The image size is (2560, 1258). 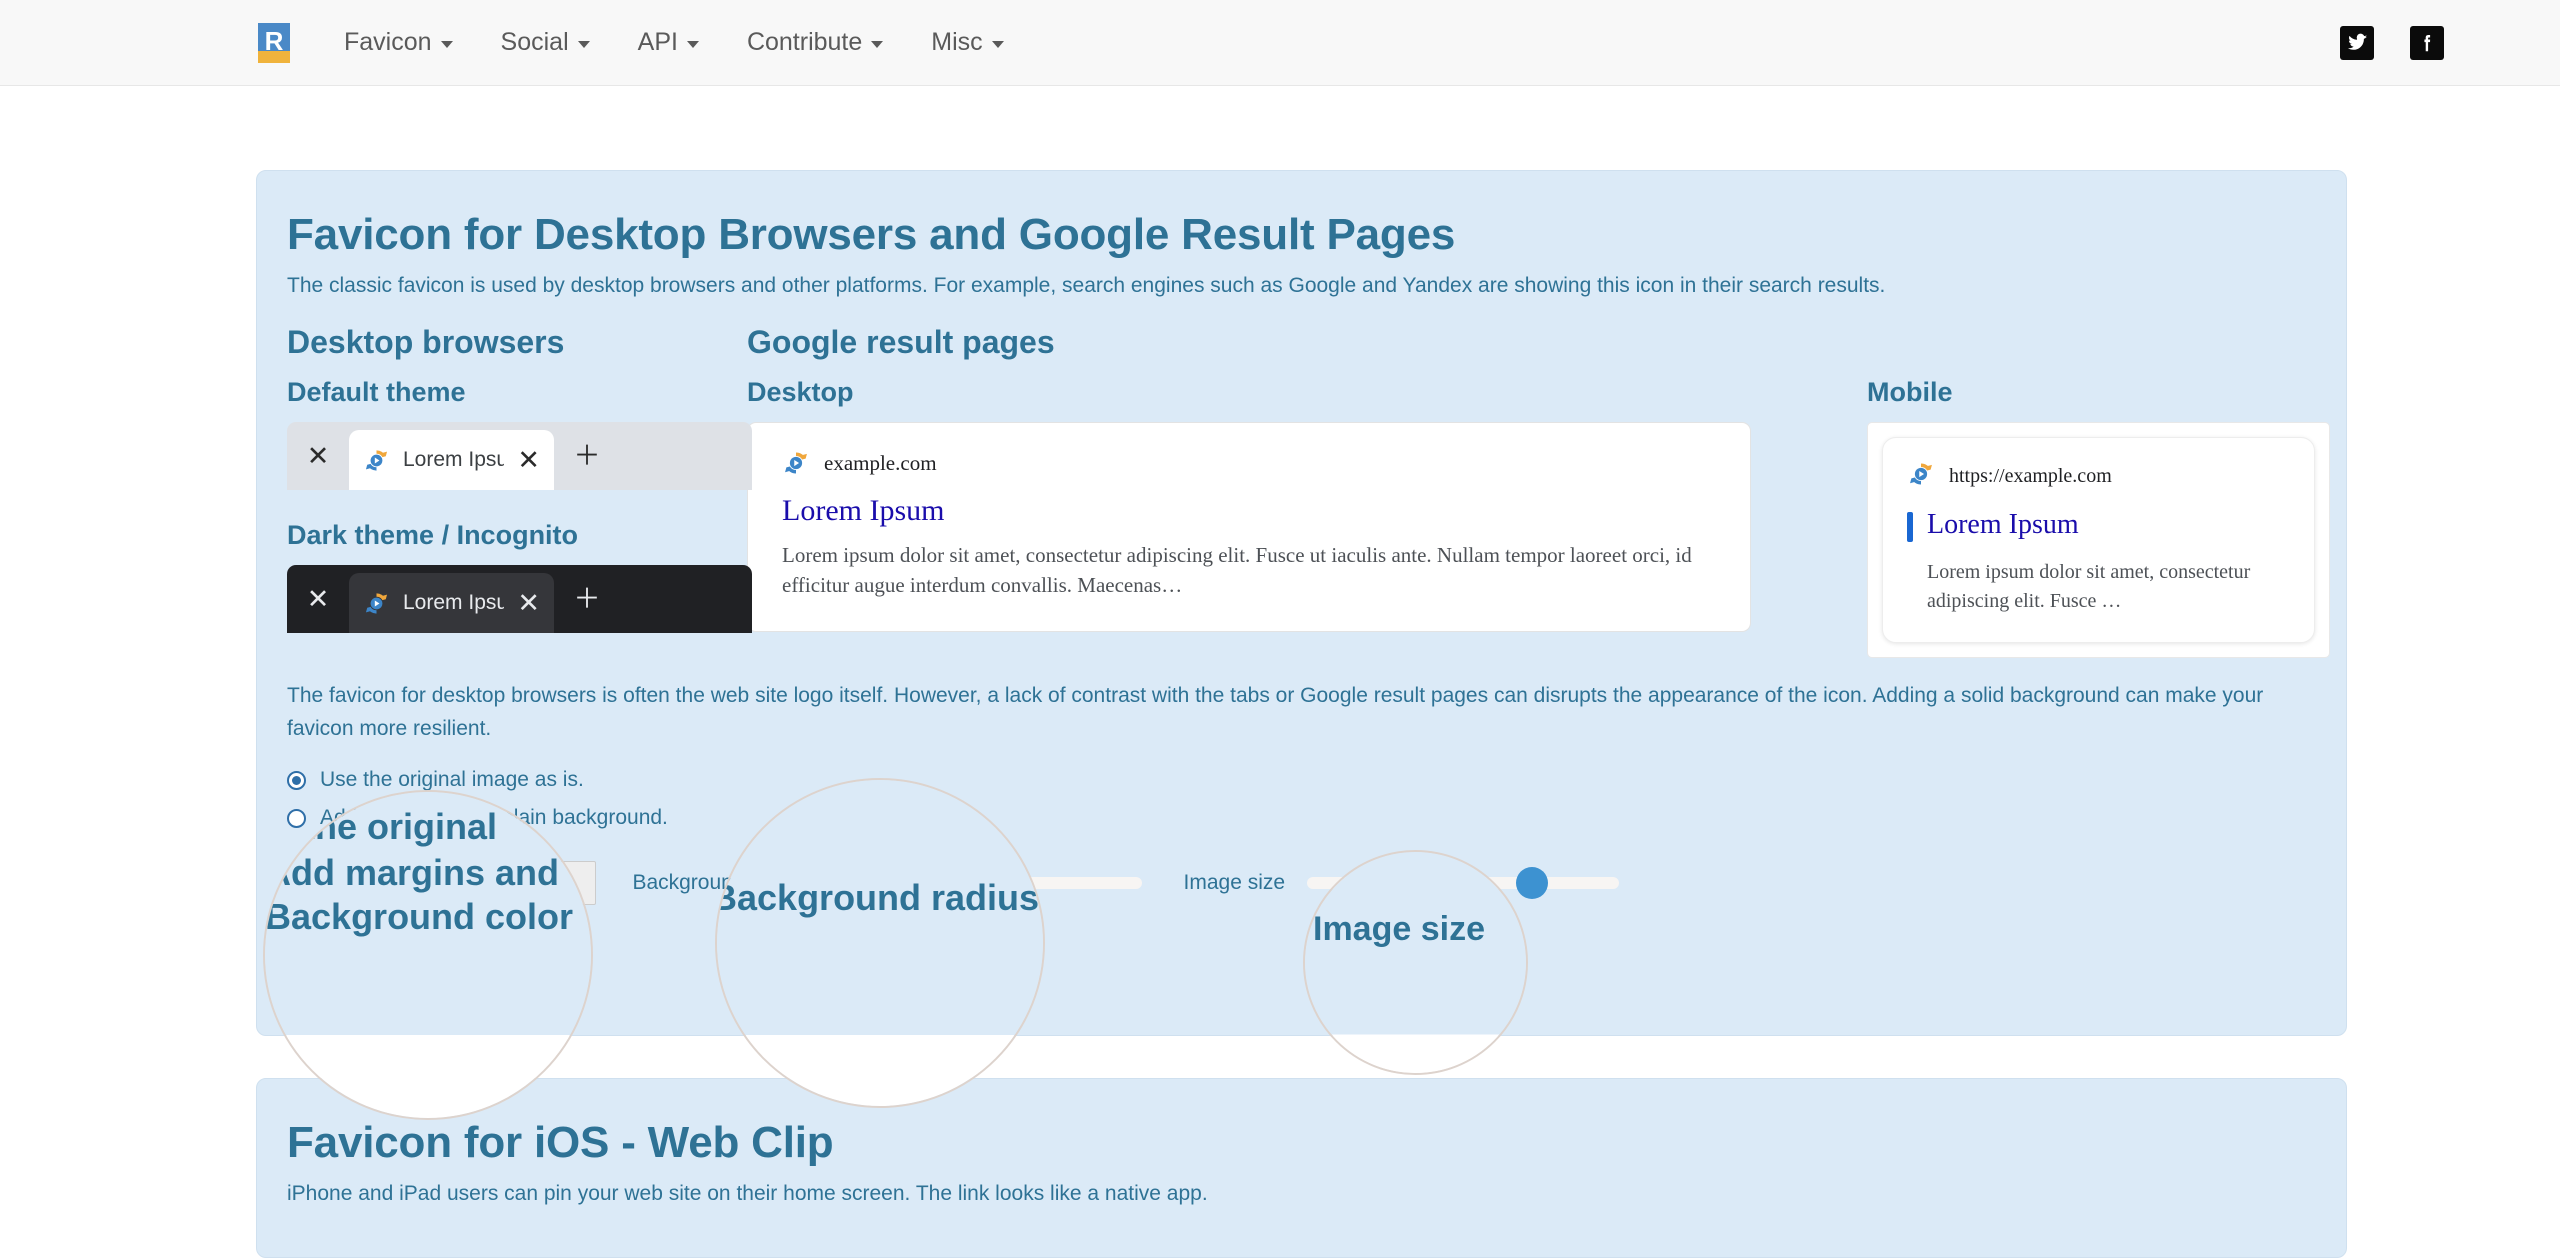 I want to click on google-mobile-label: Mobile, so click(x=1910, y=392).